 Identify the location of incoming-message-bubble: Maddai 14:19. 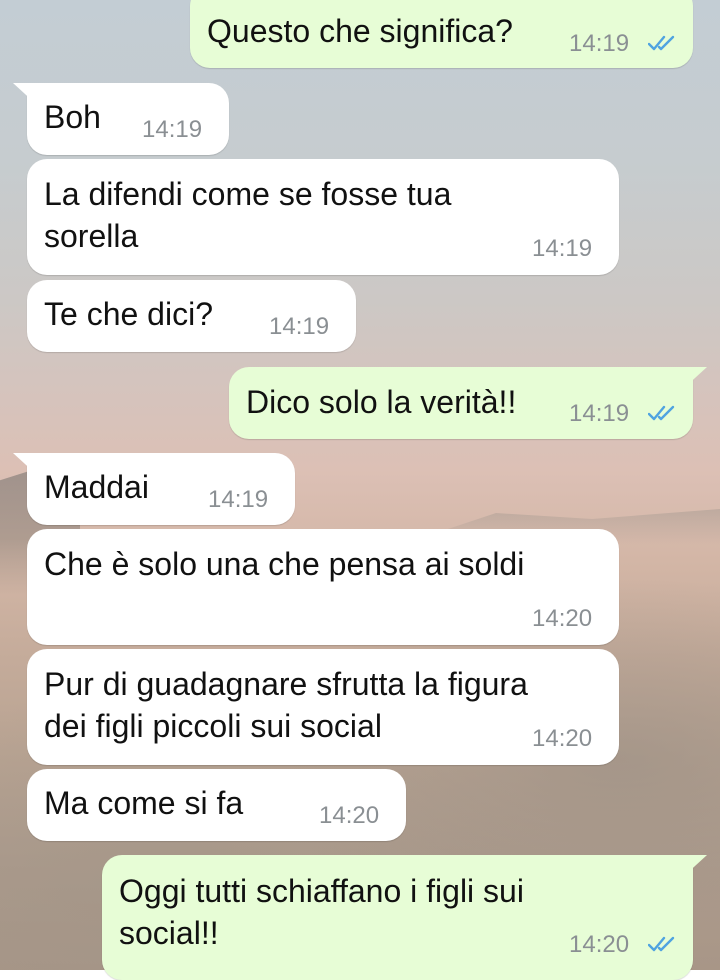
(154, 489).